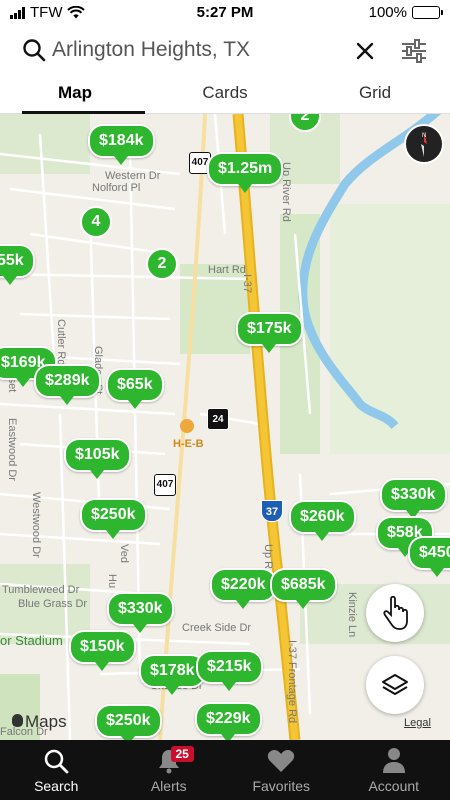  What do you see at coordinates (165, 485) in the screenshot?
I see `highway-407-shield: 407` at bounding box center [165, 485].